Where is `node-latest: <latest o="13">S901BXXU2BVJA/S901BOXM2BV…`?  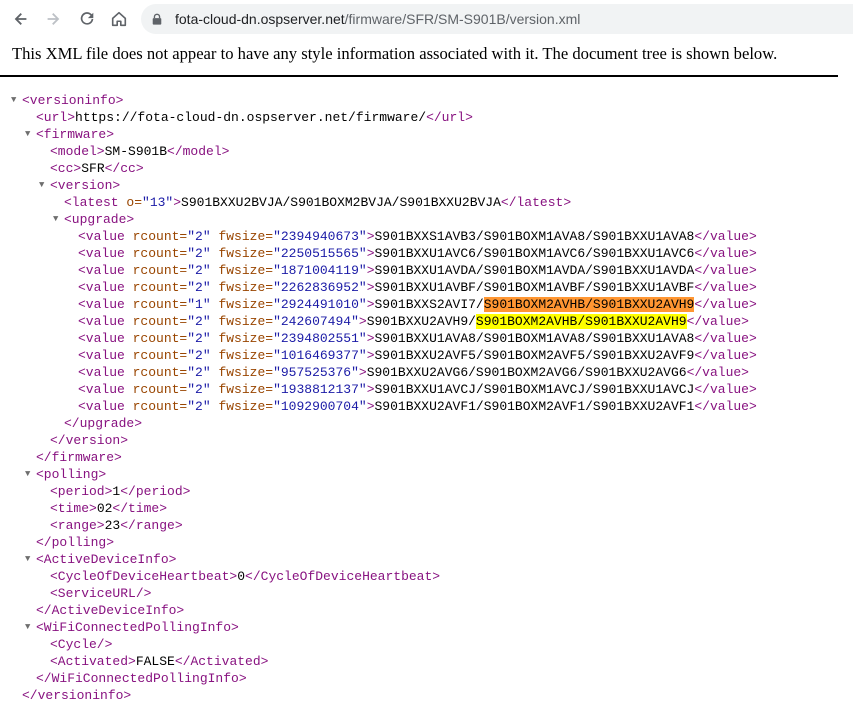
node-latest: <latest o="13">S901BXXU2BVJA/S901BOXM2BV… is located at coordinates (378, 202).